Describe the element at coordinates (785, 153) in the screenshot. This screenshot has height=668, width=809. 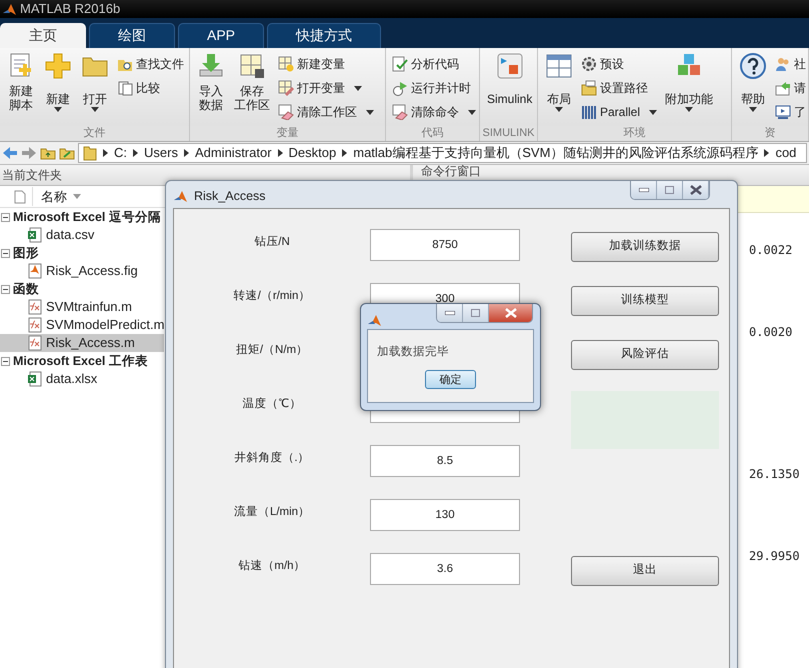
I see `path-segment: cod` at that location.